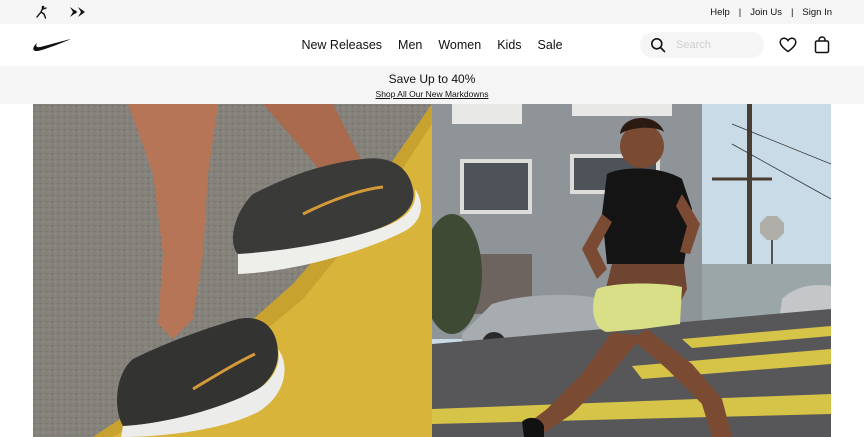 The image size is (864, 437). Describe the element at coordinates (822, 45) in the screenshot. I see `bag-icon` at that location.